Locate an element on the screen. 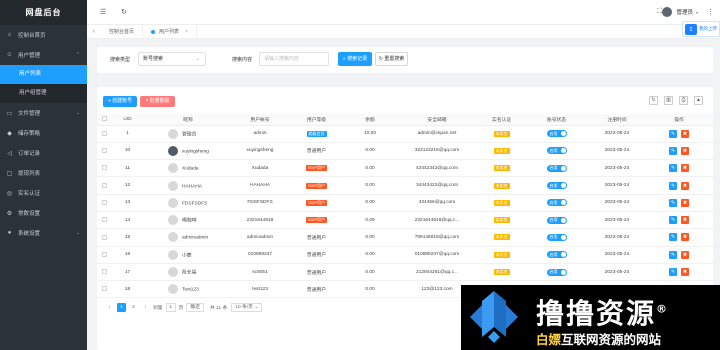  print-icon: ▲ is located at coordinates (698, 100).